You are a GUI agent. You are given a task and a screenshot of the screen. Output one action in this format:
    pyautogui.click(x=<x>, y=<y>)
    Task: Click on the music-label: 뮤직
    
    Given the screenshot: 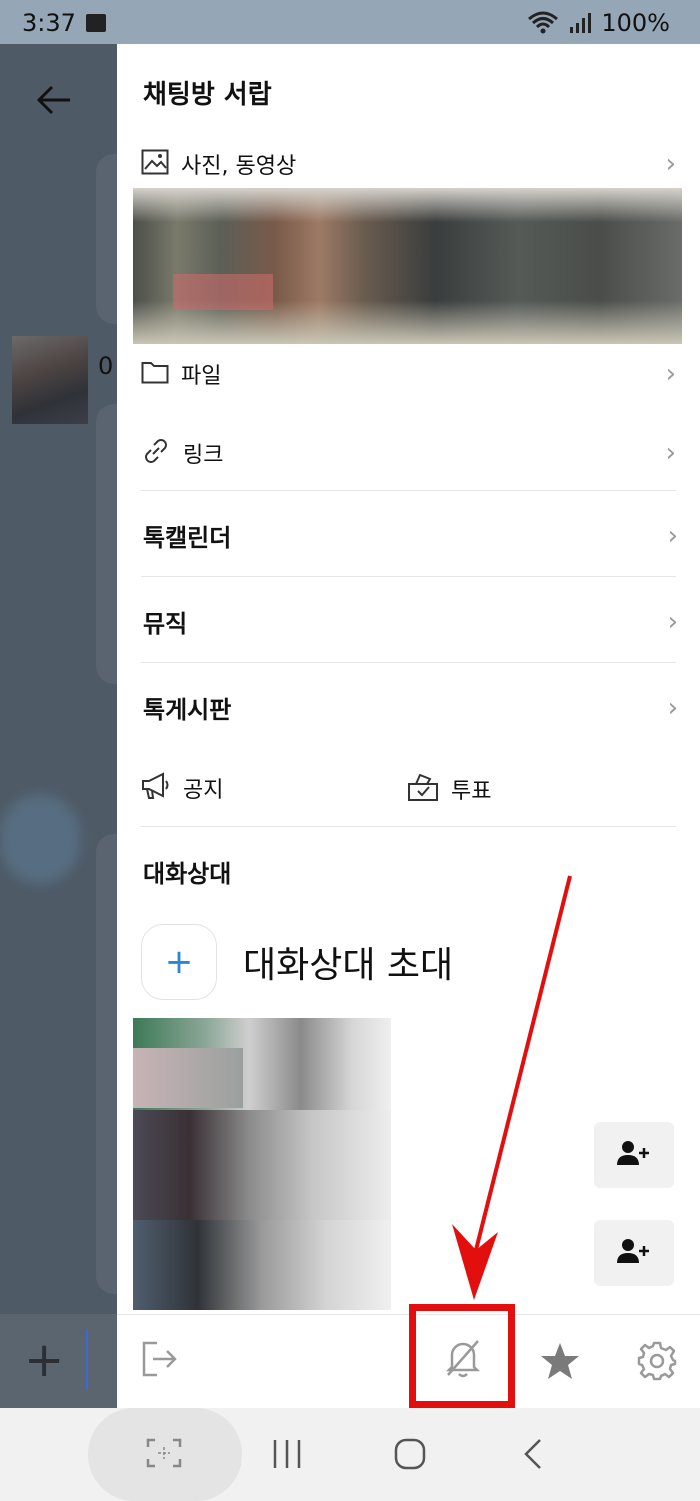 What is the action you would take?
    pyautogui.click(x=165, y=624)
    